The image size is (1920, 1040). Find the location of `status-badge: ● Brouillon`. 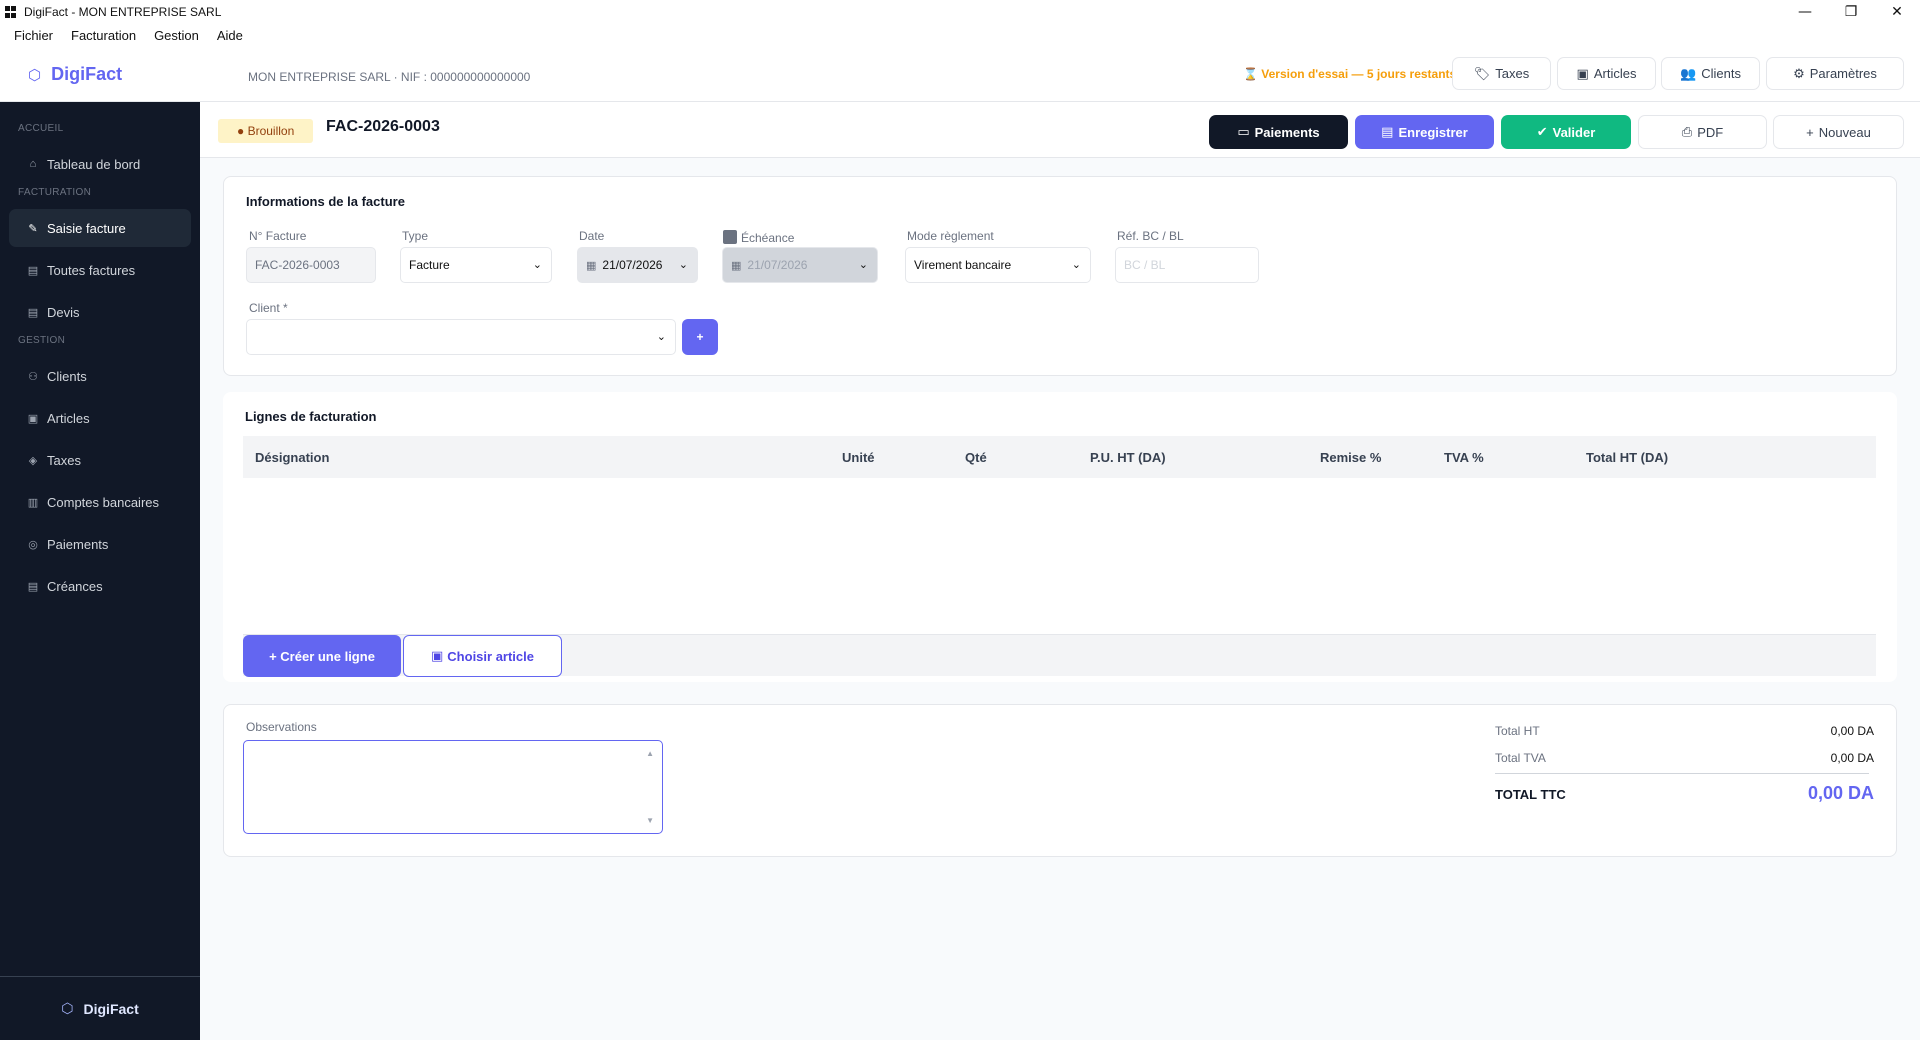

status-badge: ● Brouillon is located at coordinates (266, 131).